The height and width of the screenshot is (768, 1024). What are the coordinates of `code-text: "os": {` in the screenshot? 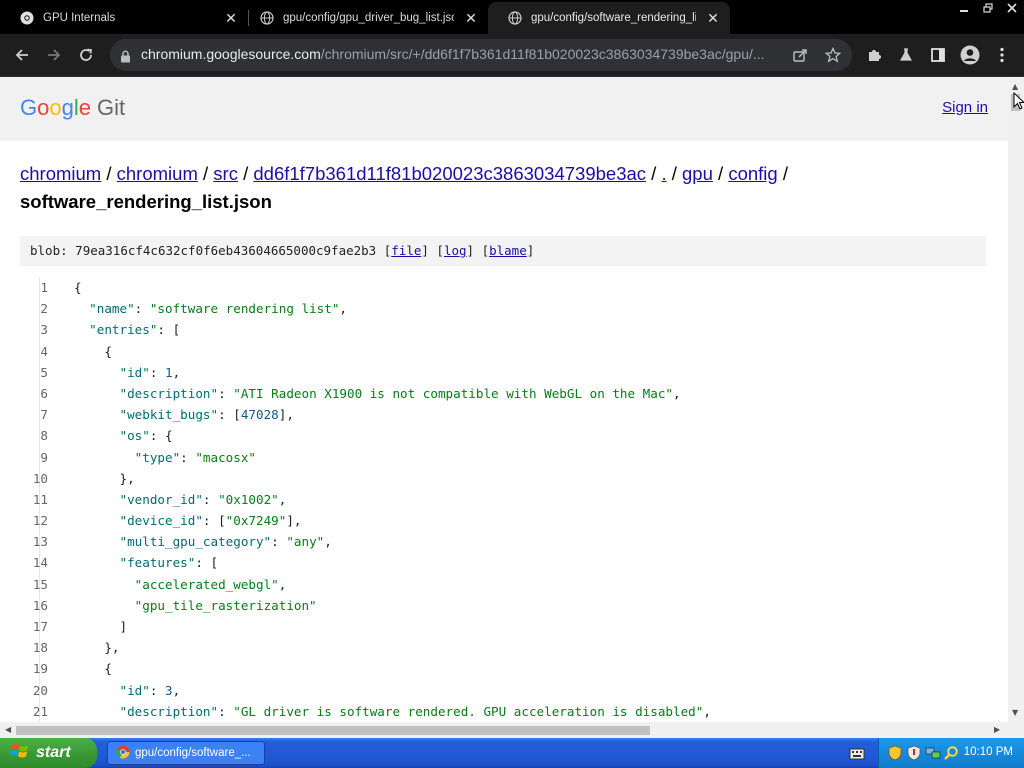 It's located at (146, 436).